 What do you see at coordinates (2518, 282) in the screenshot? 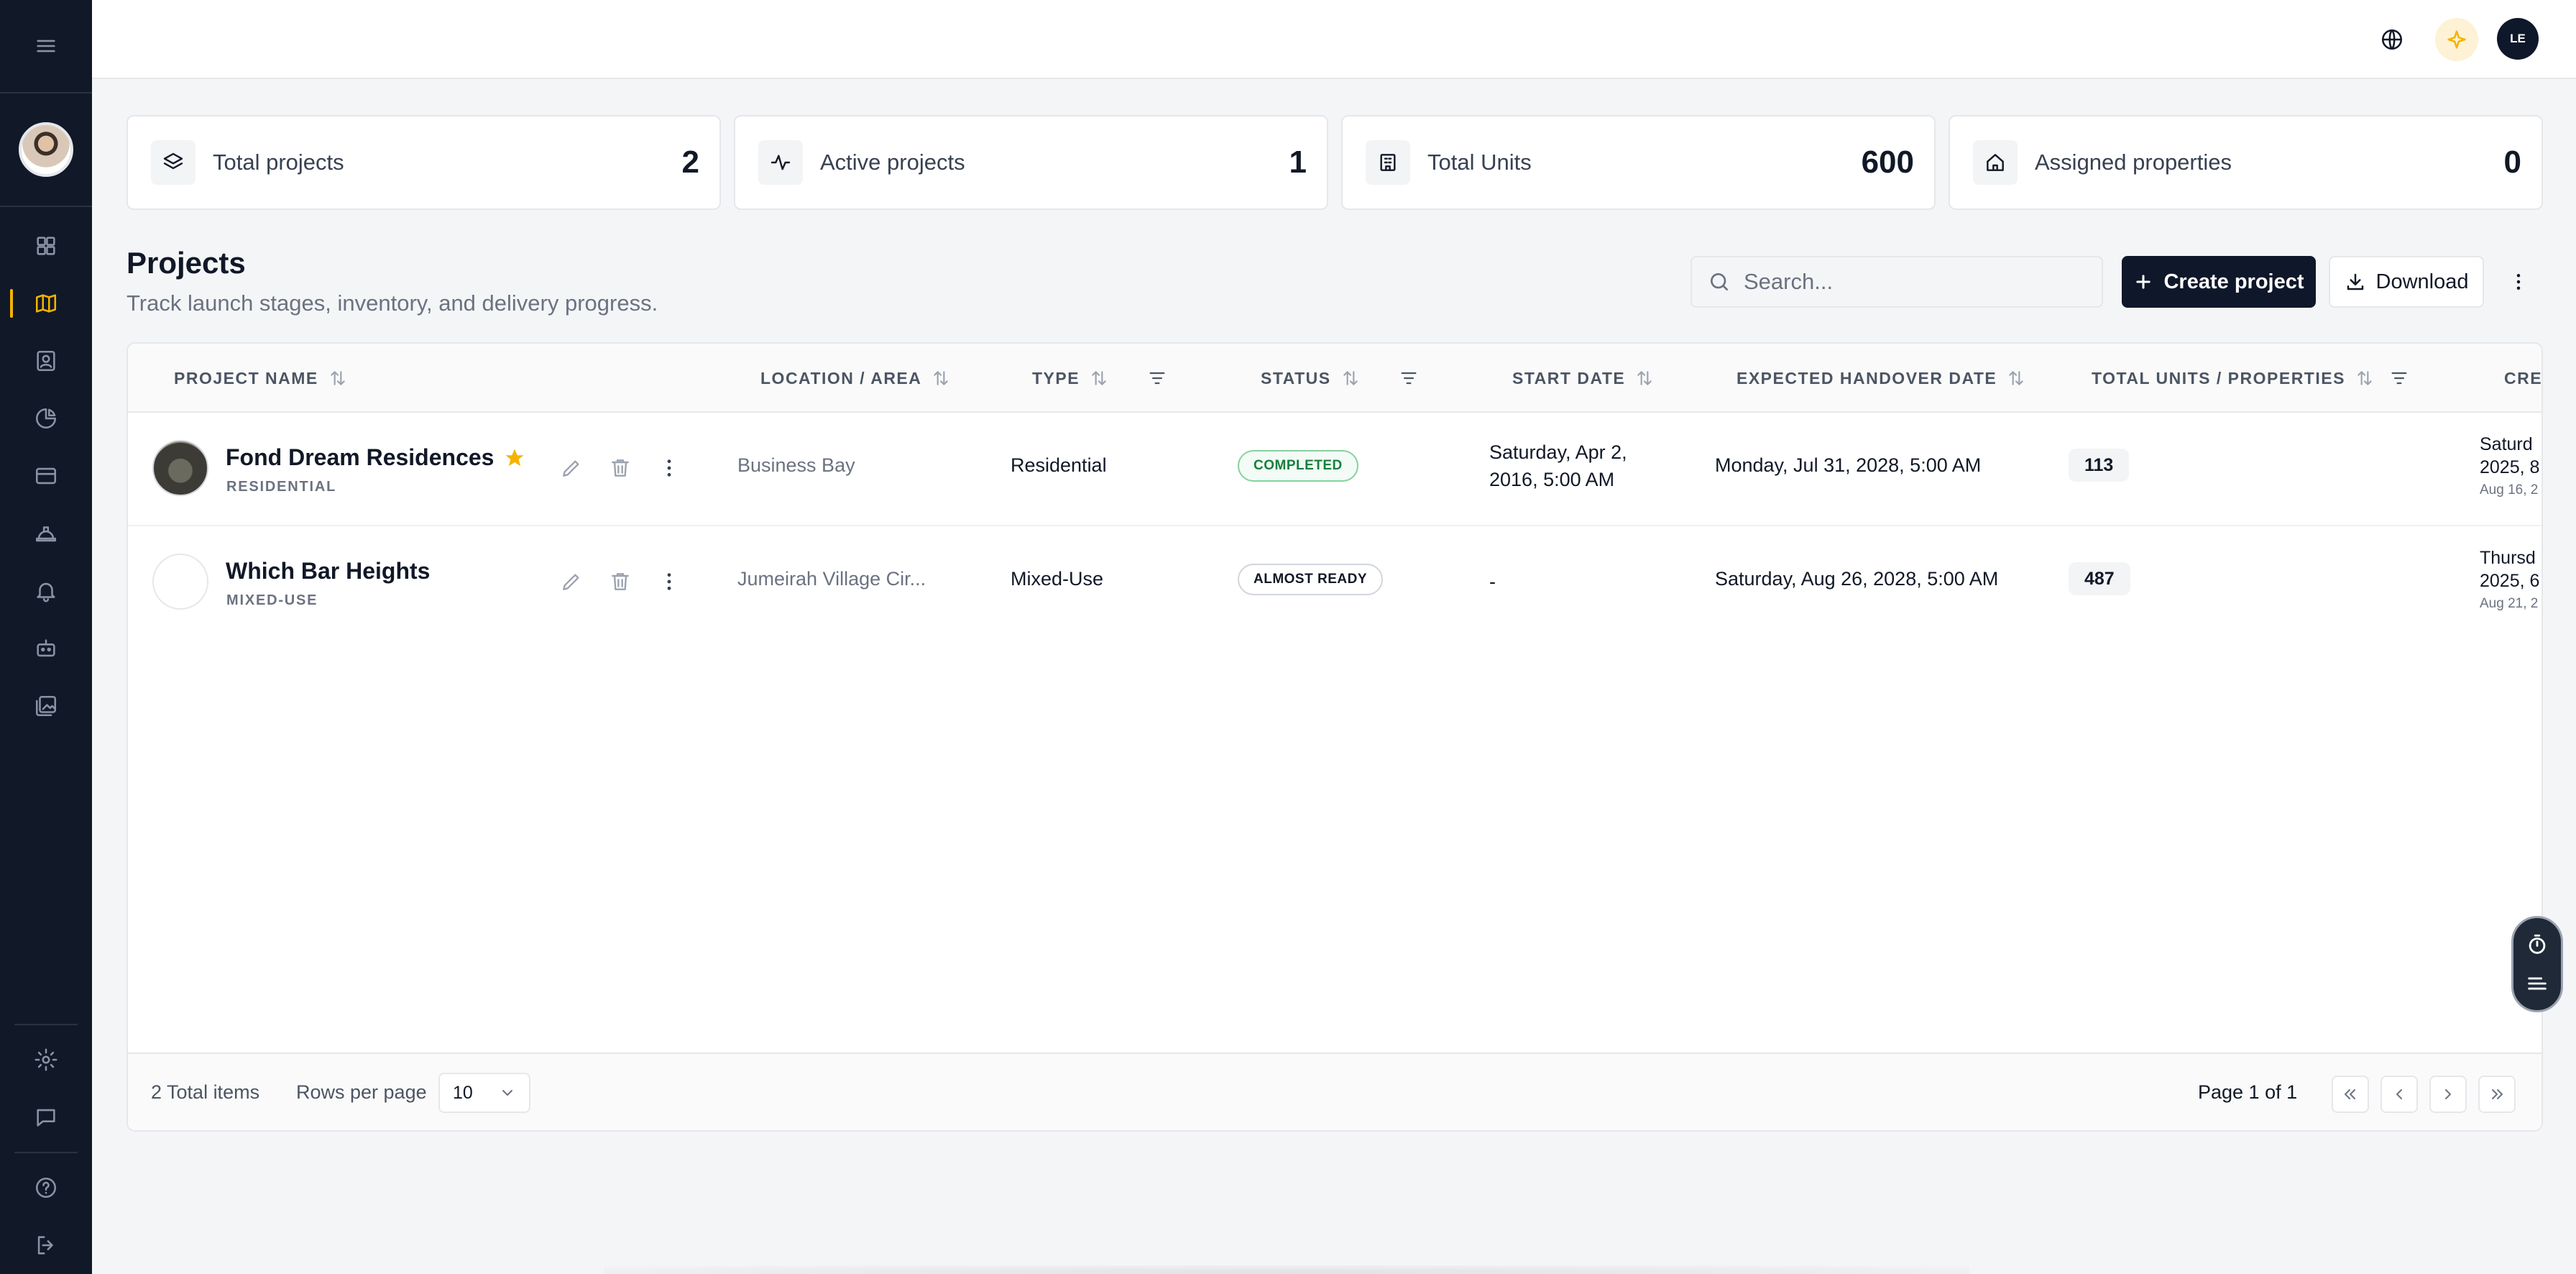
I see `more-options-button` at bounding box center [2518, 282].